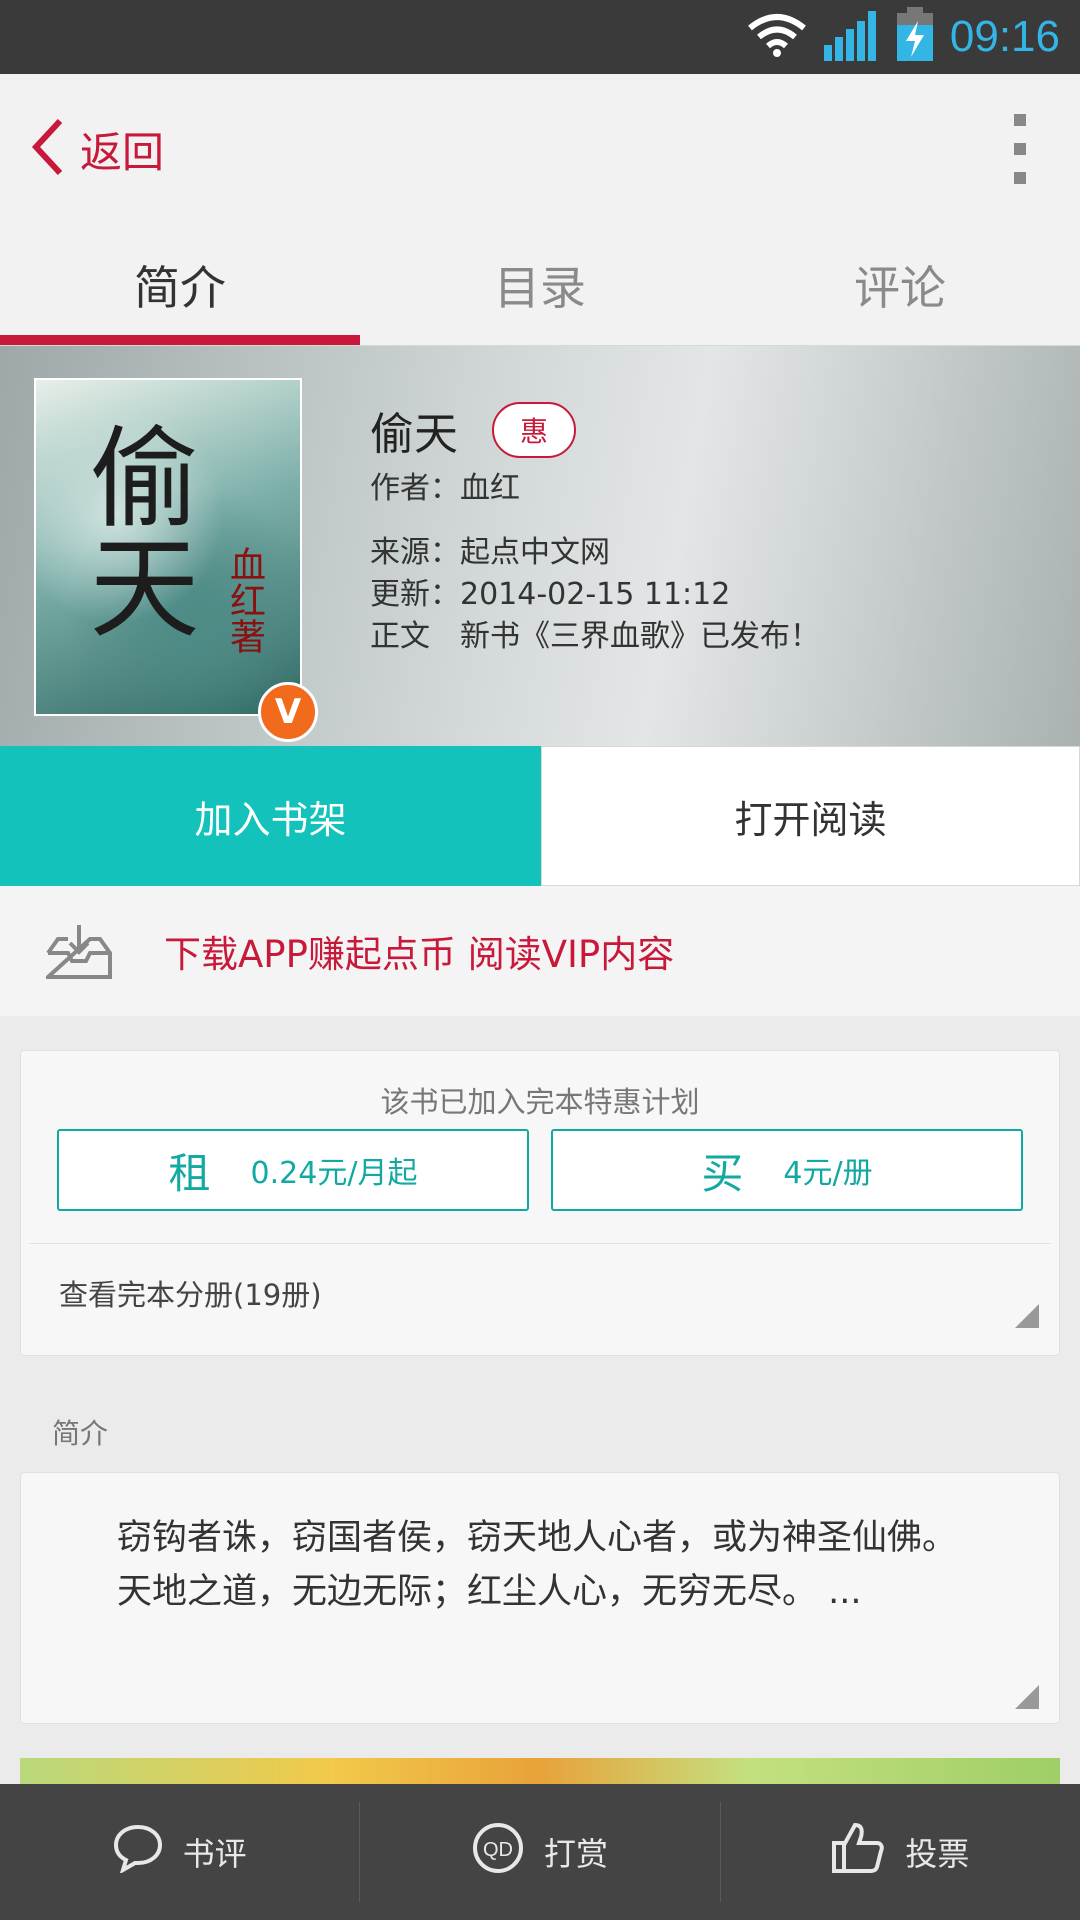 The width and height of the screenshot is (1080, 1920). I want to click on svg-text: QD, so click(498, 1850).